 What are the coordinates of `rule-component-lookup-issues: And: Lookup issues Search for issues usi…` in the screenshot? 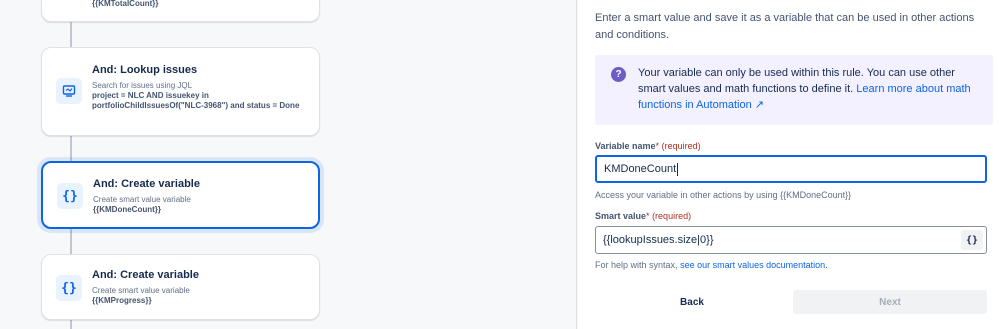 It's located at (180, 91).